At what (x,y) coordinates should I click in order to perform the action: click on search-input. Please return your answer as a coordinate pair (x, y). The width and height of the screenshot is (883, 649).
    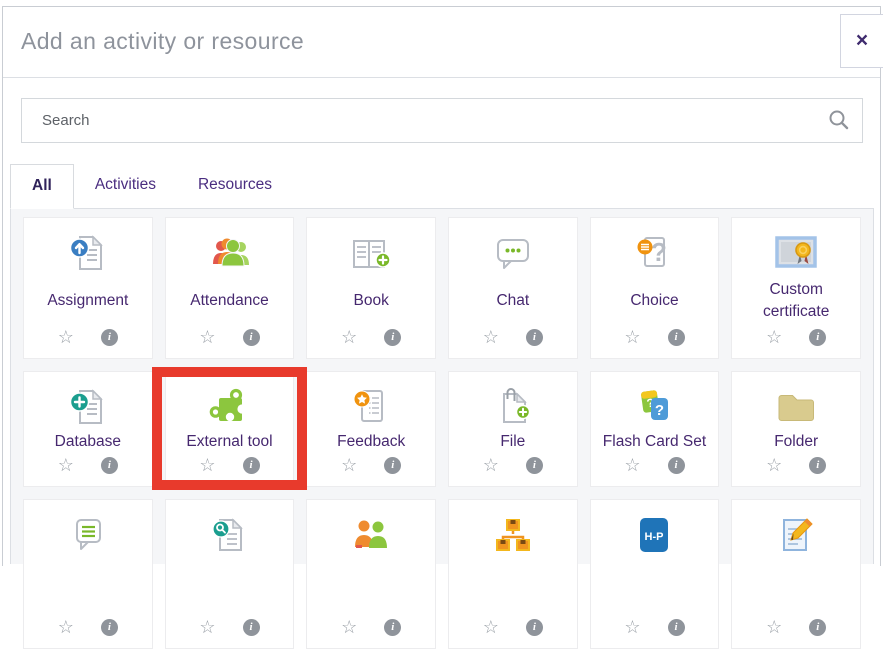
    Looking at the image, I should click on (442, 120).